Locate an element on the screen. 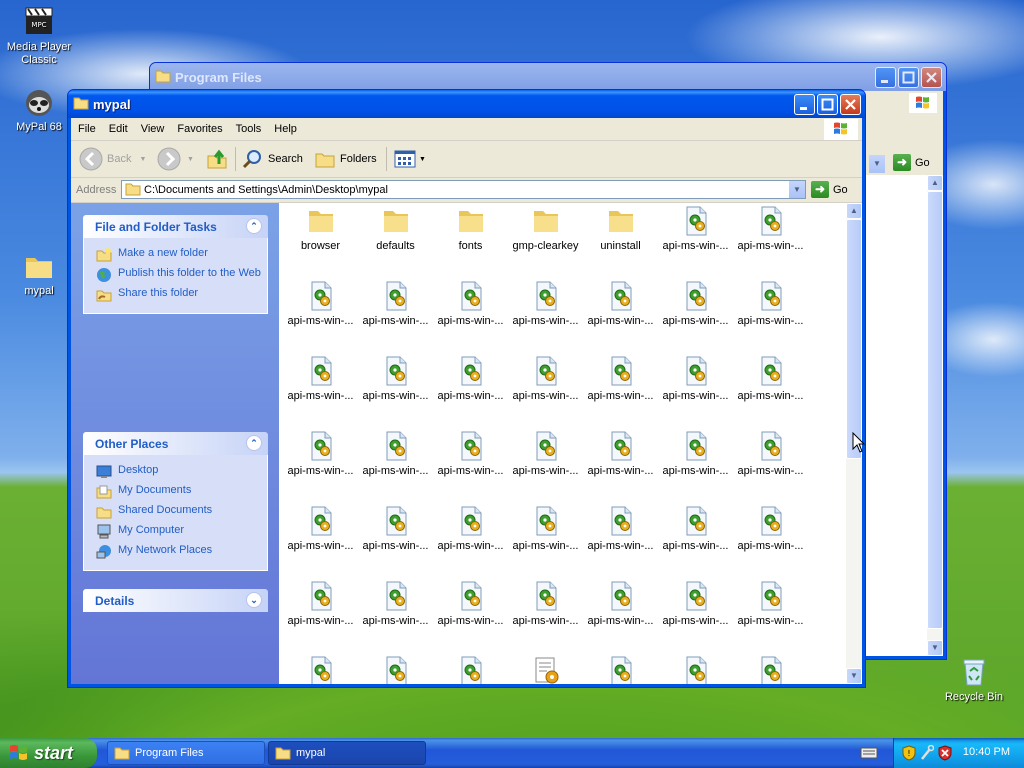 This screenshot has width=1024, height=768. panel-header: File and Folder Tasks ⌃ is located at coordinates (175, 226).